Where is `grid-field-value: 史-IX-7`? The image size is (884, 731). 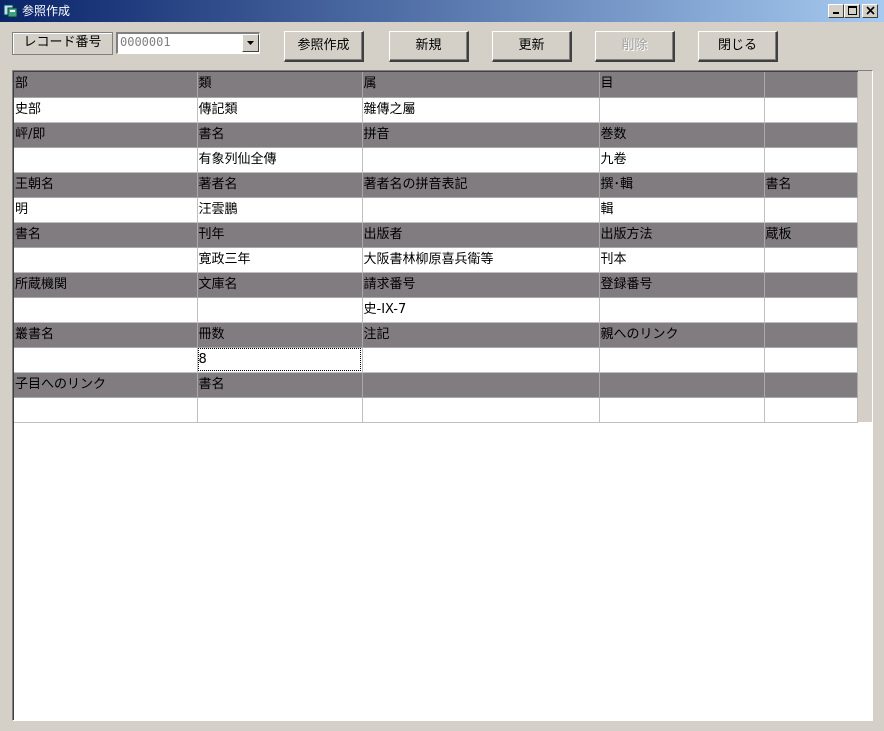
grid-field-value: 史-IX-7 is located at coordinates (481, 310).